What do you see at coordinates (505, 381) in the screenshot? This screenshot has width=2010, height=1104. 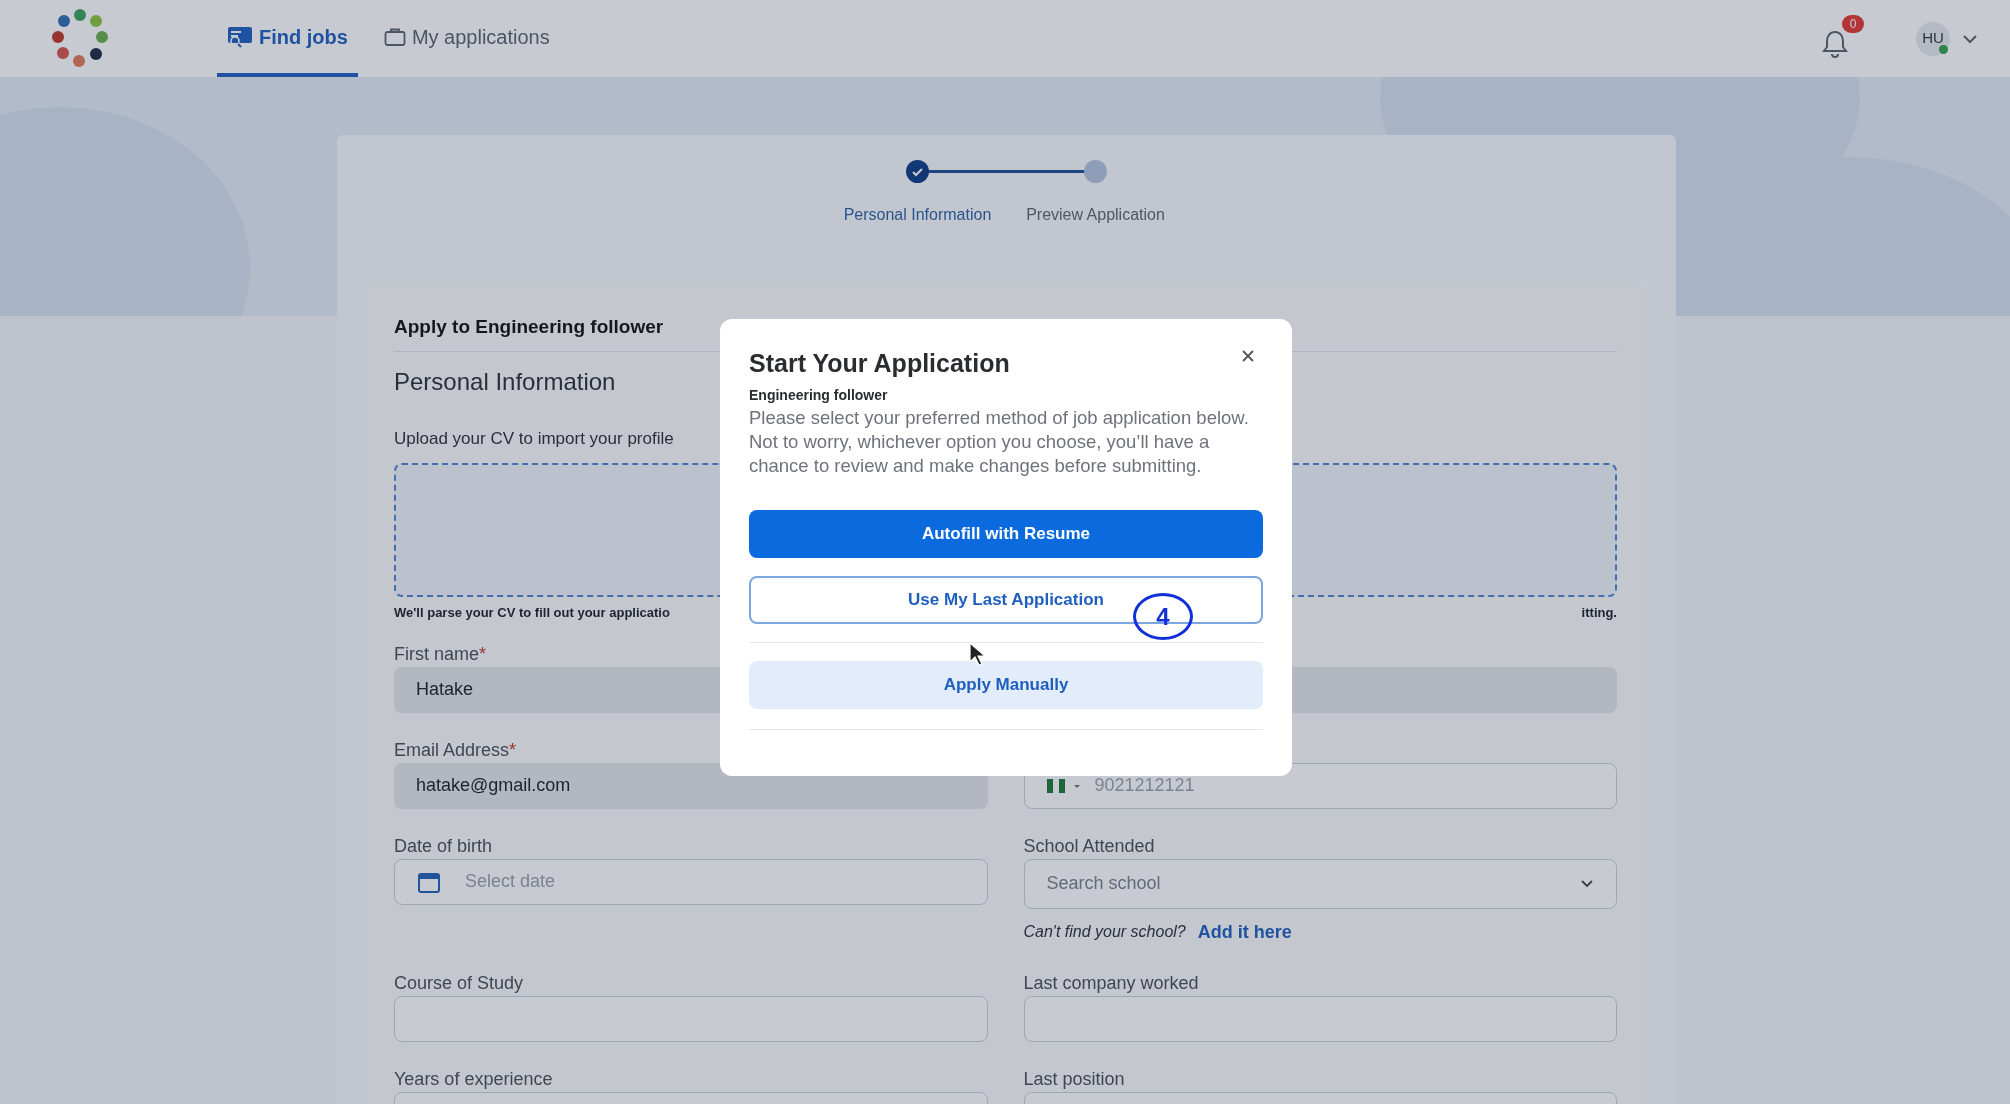 I see `section-heading: Personal Information` at bounding box center [505, 381].